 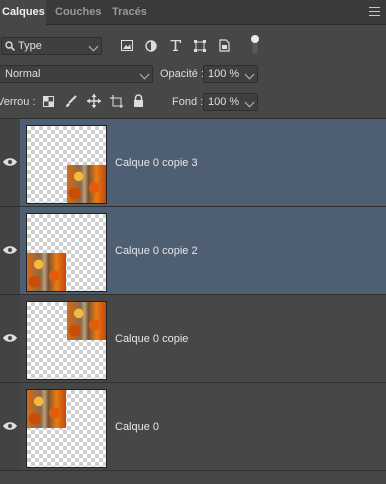 What do you see at coordinates (255, 45) in the screenshot?
I see `filter-toggle-switch` at bounding box center [255, 45].